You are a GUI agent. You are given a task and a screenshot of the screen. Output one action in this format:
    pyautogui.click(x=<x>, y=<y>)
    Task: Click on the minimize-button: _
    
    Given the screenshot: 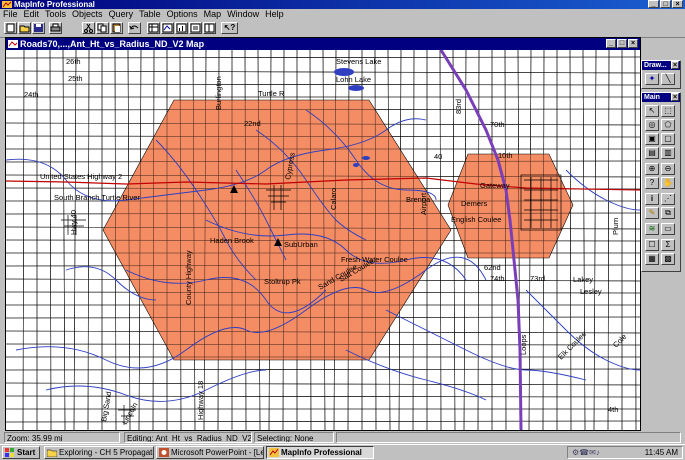 What is the action you would take?
    pyautogui.click(x=653, y=4)
    